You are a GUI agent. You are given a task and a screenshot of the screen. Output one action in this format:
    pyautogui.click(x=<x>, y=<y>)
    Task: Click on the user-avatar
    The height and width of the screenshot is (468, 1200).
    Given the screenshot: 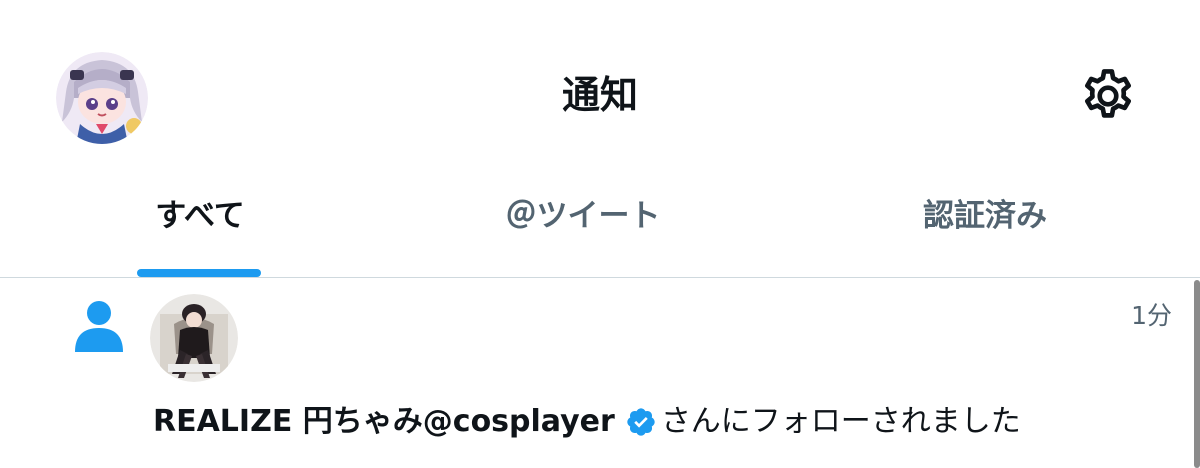 What is the action you would take?
    pyautogui.click(x=102, y=98)
    